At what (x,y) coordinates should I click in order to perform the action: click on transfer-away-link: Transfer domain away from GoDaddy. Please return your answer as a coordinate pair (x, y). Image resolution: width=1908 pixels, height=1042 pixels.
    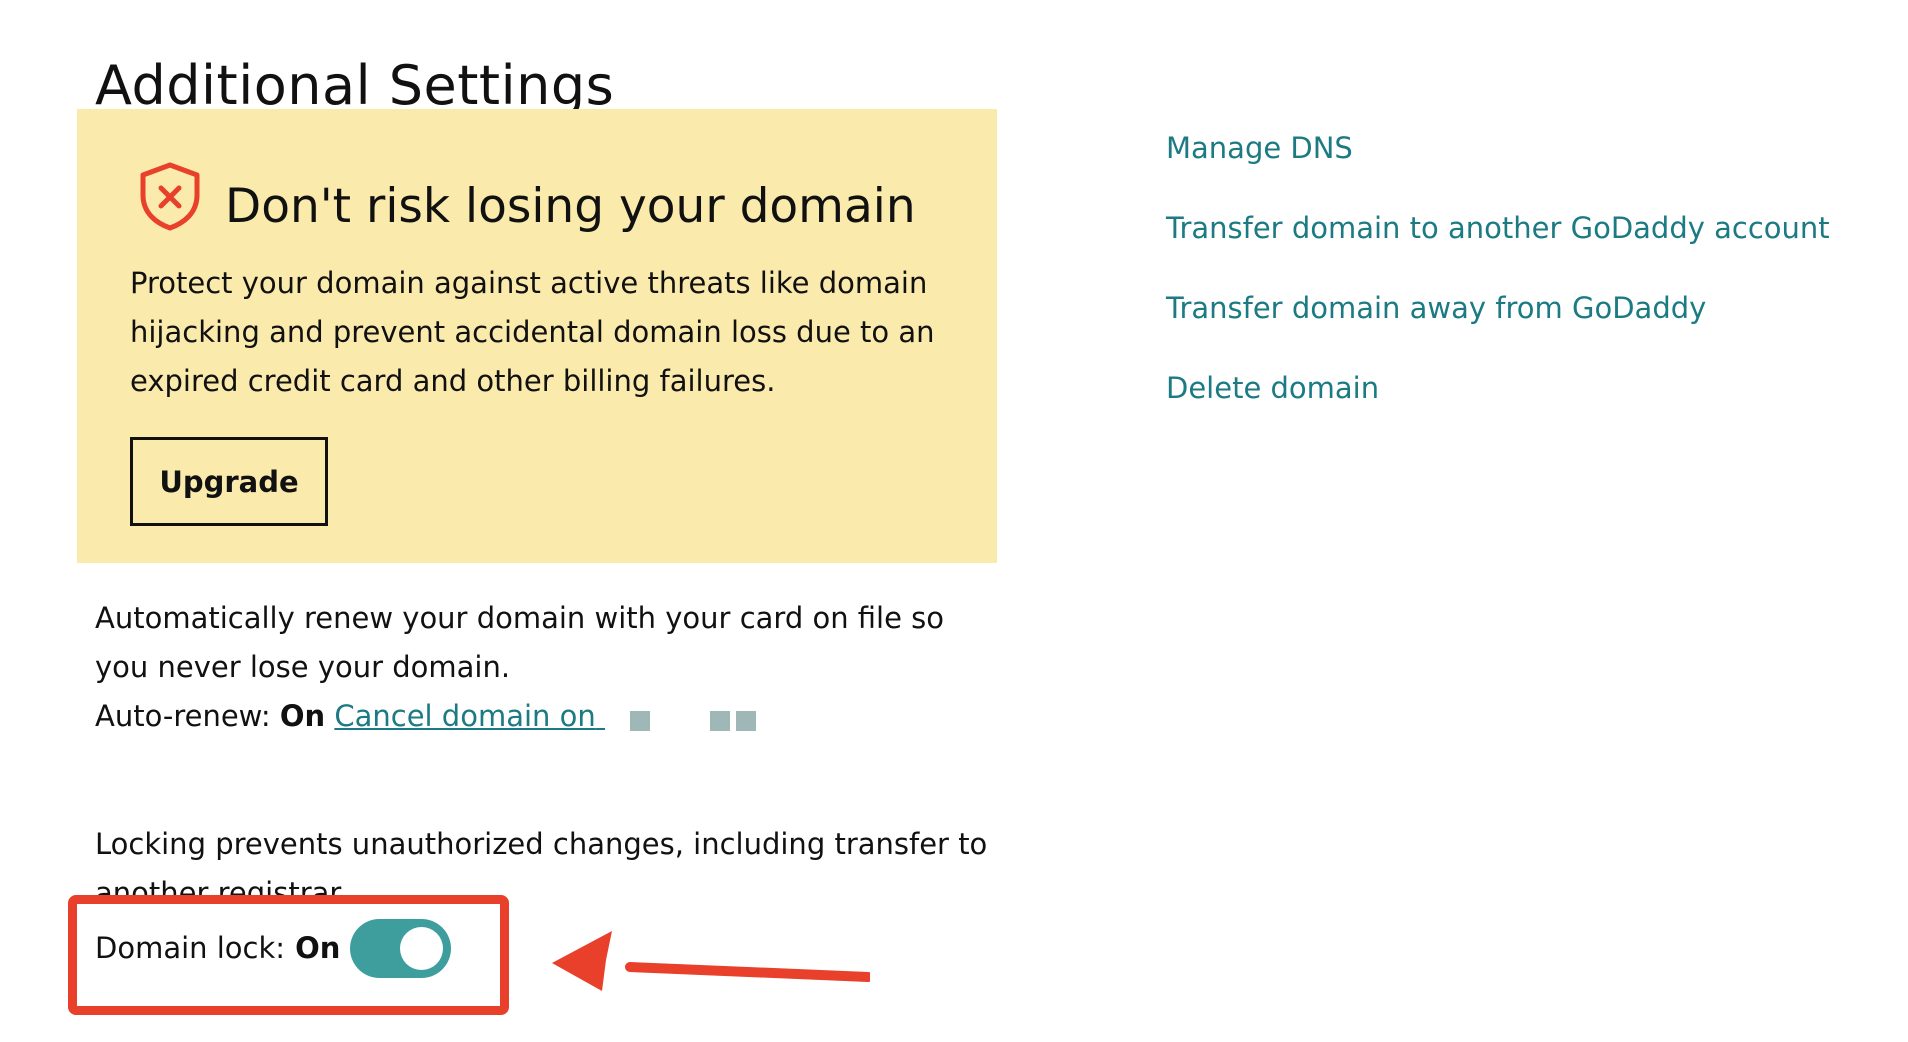
    Looking at the image, I should click on (1498, 308).